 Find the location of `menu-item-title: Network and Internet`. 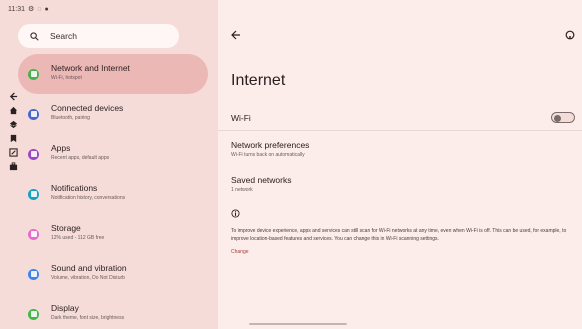

menu-item-title: Network and Internet is located at coordinates (90, 68).